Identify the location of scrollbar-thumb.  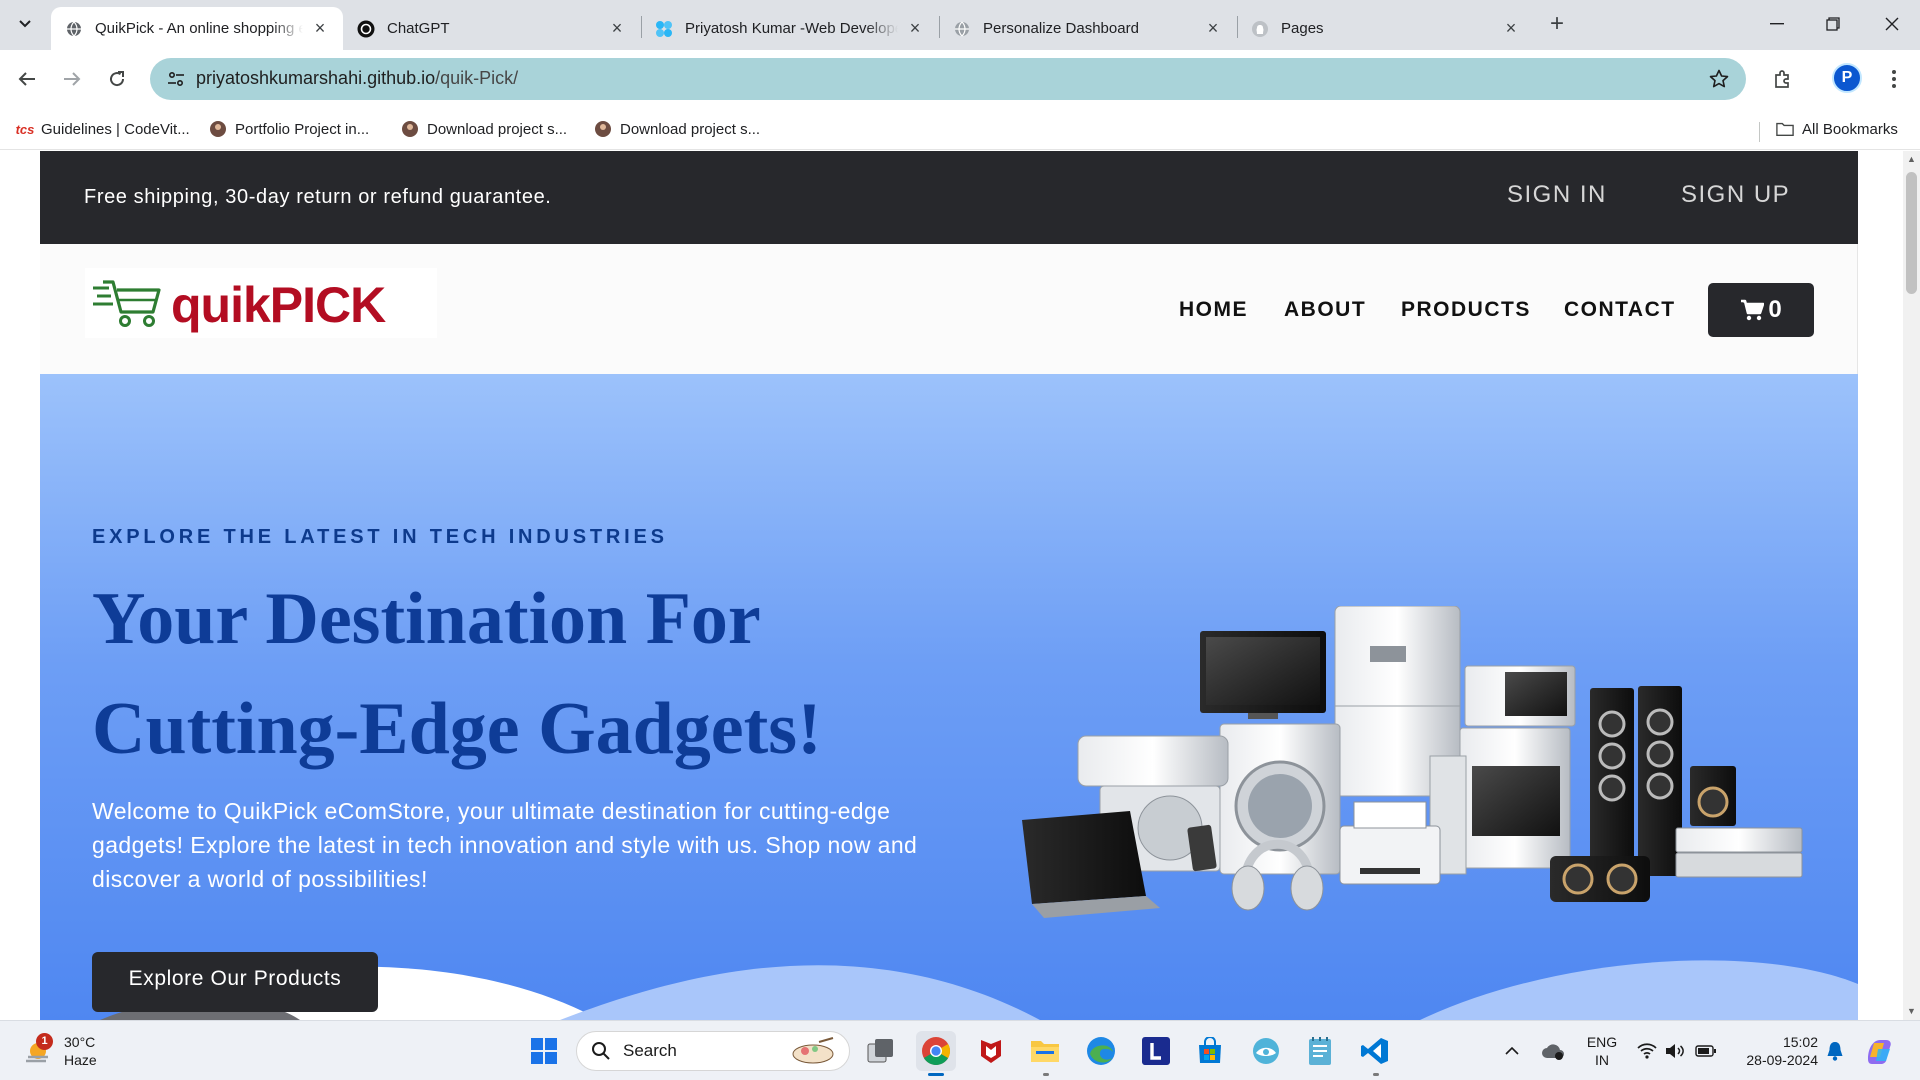
(1911, 233).